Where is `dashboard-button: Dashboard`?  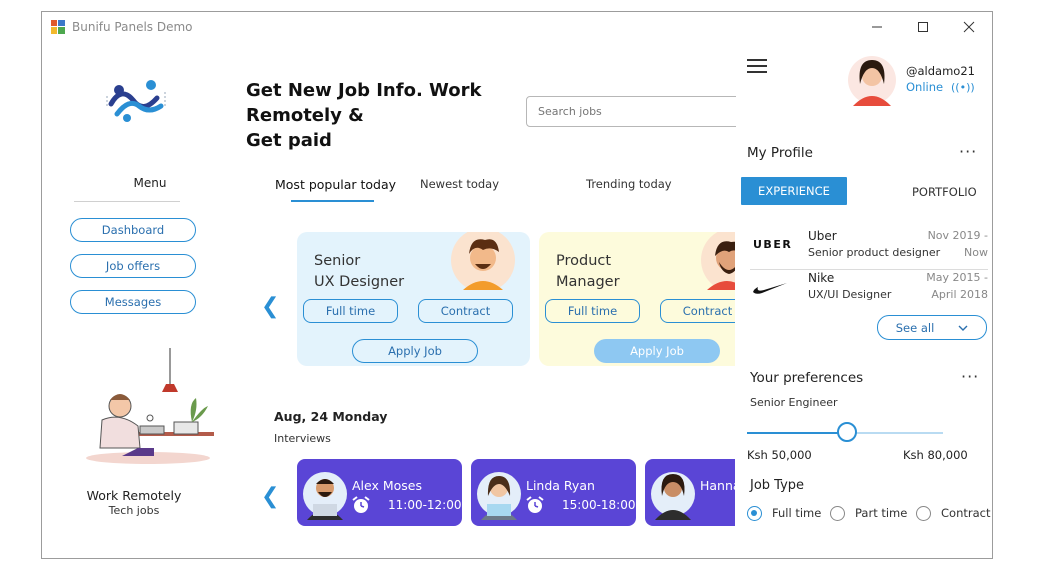
dashboard-button: Dashboard is located at coordinates (133, 230).